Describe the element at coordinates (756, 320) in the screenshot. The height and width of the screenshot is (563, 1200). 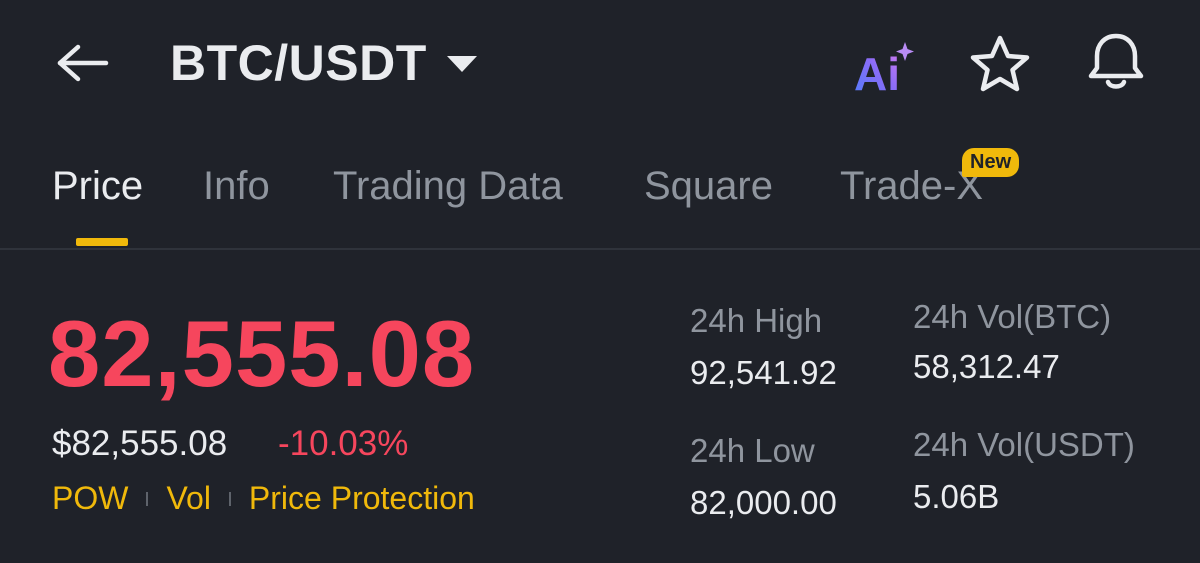
I see `stat-24h-high-label: 24h High` at that location.